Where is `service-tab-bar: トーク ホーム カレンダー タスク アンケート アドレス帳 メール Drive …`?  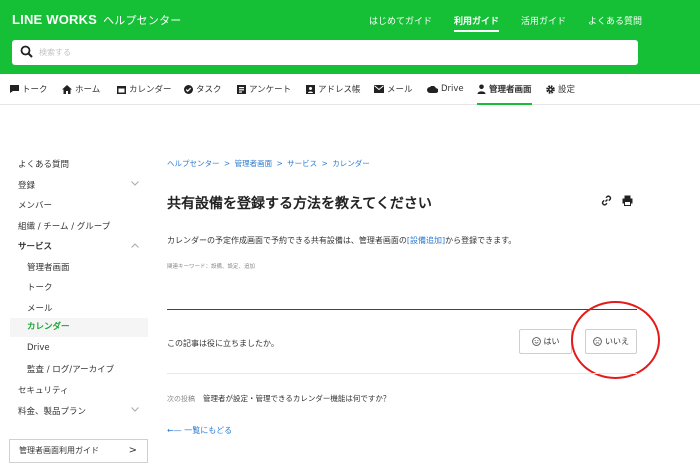
service-tab-bar: トーク ホーム カレンダー タスク アンケート アドレス帳 メール Drive … is located at coordinates (350, 89).